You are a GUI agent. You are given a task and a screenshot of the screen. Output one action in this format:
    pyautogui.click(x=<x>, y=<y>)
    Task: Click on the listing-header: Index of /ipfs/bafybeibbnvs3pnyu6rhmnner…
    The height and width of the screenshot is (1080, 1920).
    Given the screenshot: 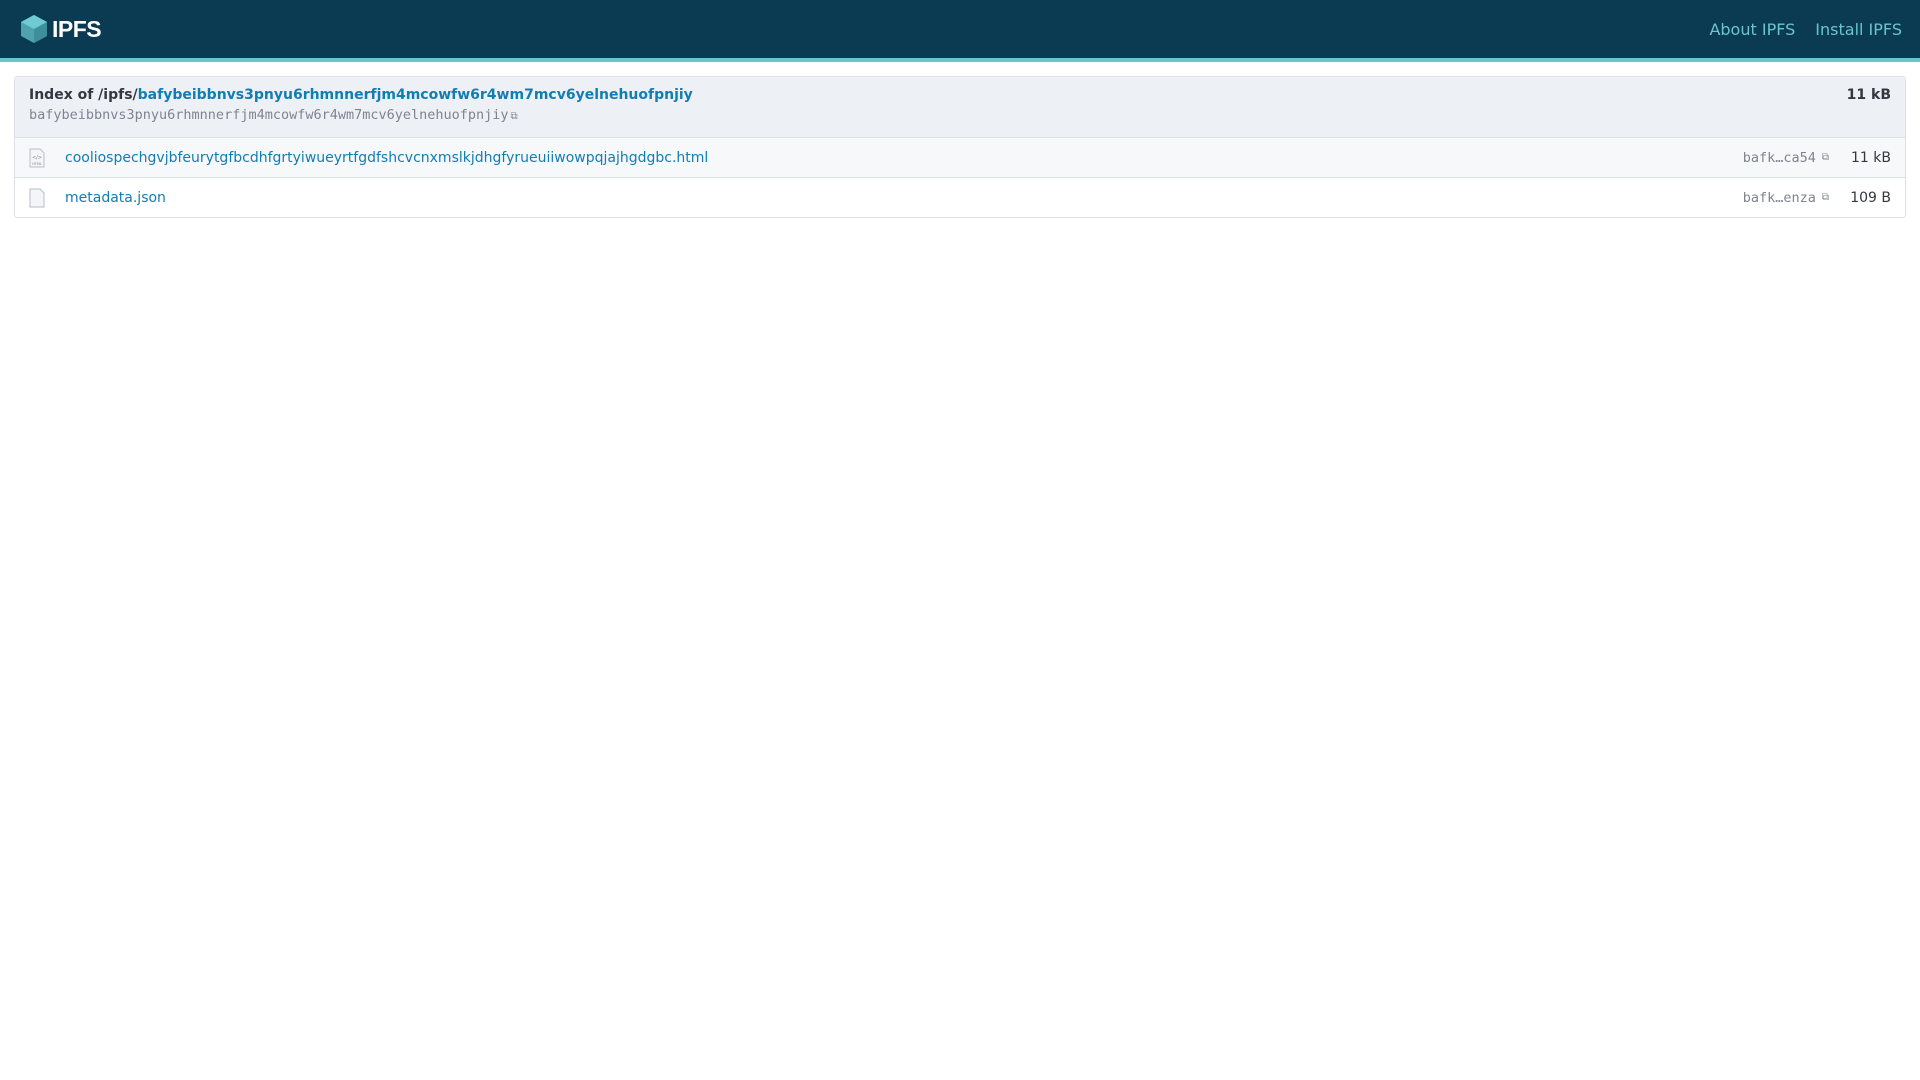 What is the action you would take?
    pyautogui.click(x=960, y=107)
    